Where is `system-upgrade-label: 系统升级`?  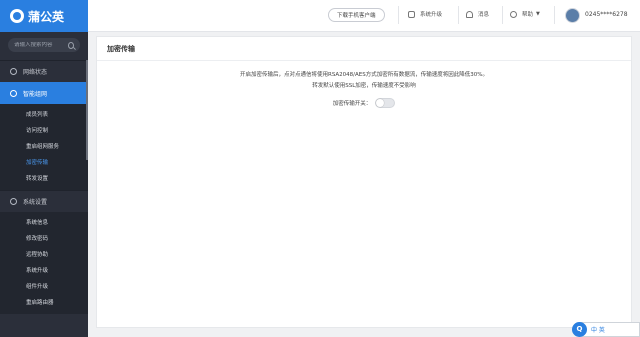
system-upgrade-label: 系统升级 is located at coordinates (431, 15).